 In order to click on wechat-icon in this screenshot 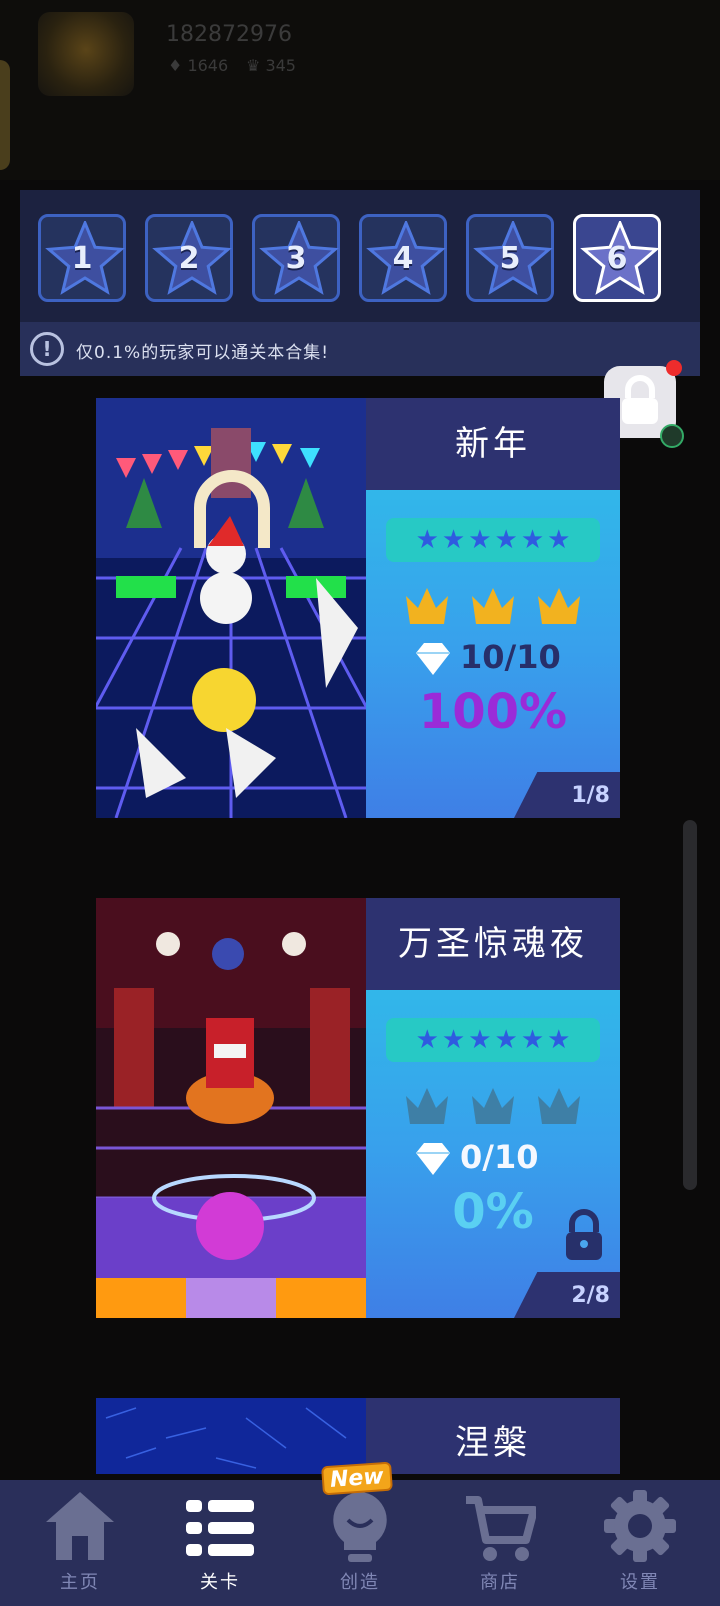, I will do `click(672, 436)`.